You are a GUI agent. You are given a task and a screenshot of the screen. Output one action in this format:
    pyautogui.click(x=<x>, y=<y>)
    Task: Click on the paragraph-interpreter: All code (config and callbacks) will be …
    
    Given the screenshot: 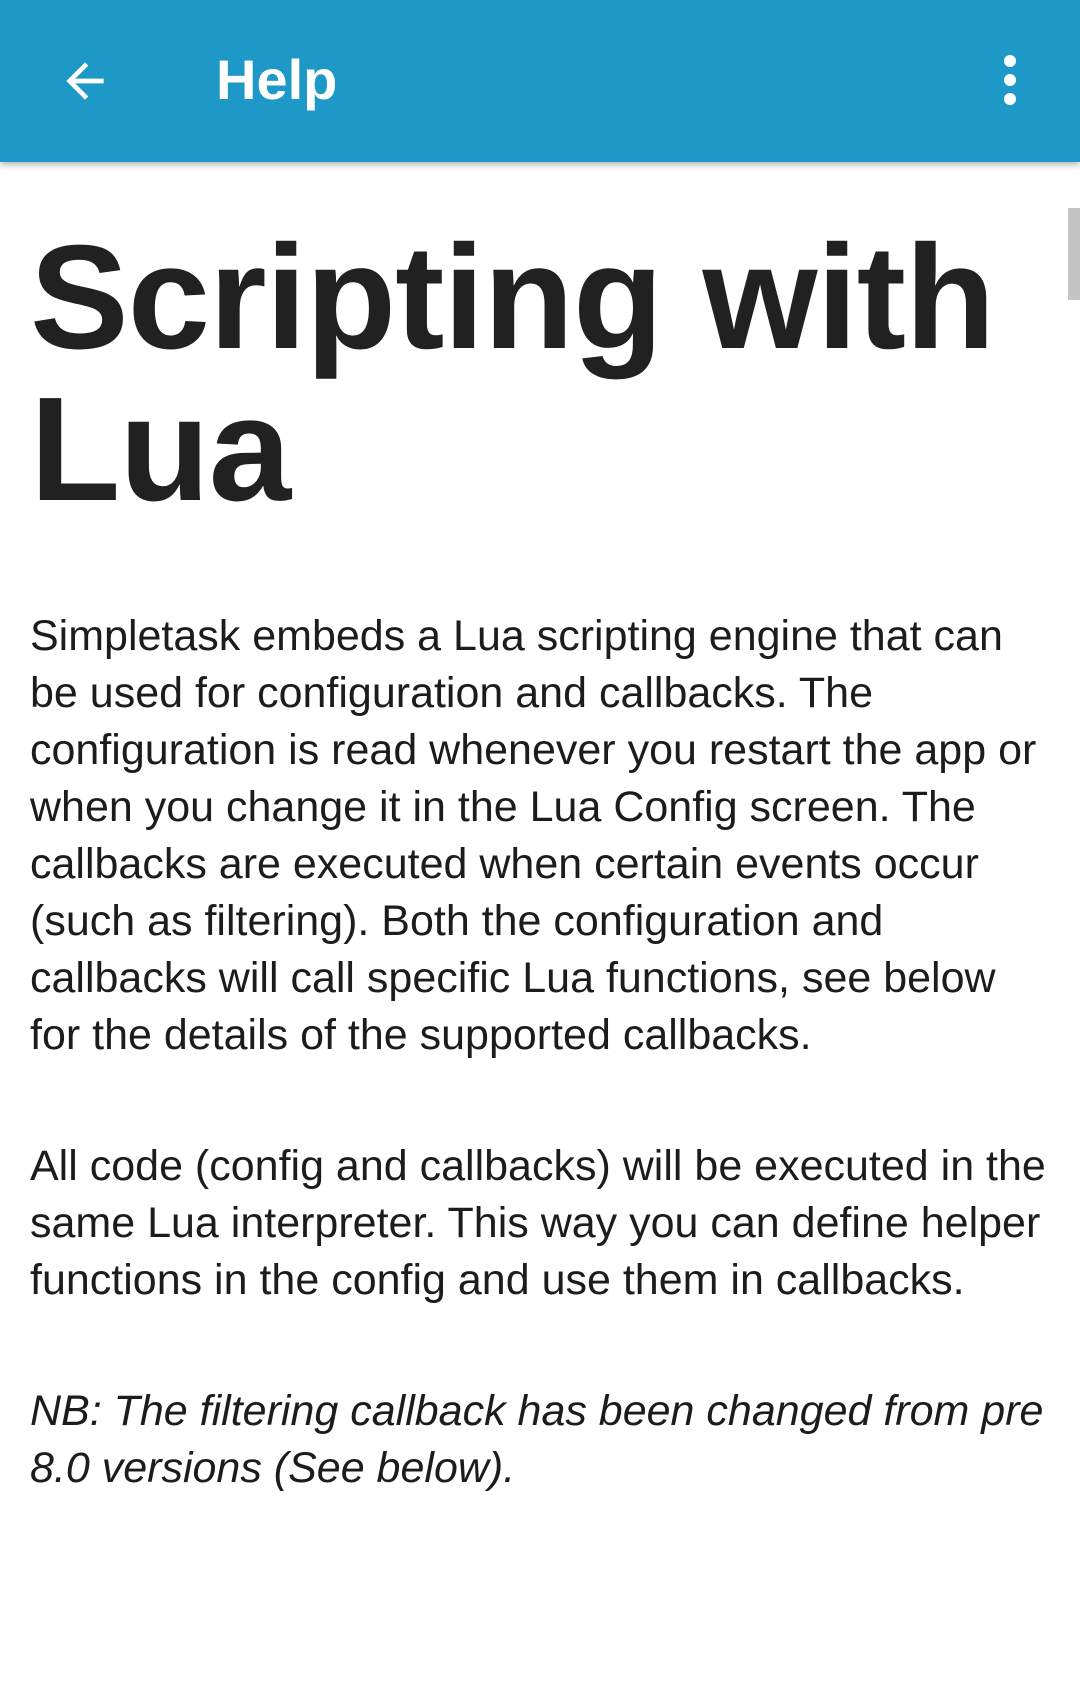 What is the action you would take?
    pyautogui.click(x=538, y=1223)
    